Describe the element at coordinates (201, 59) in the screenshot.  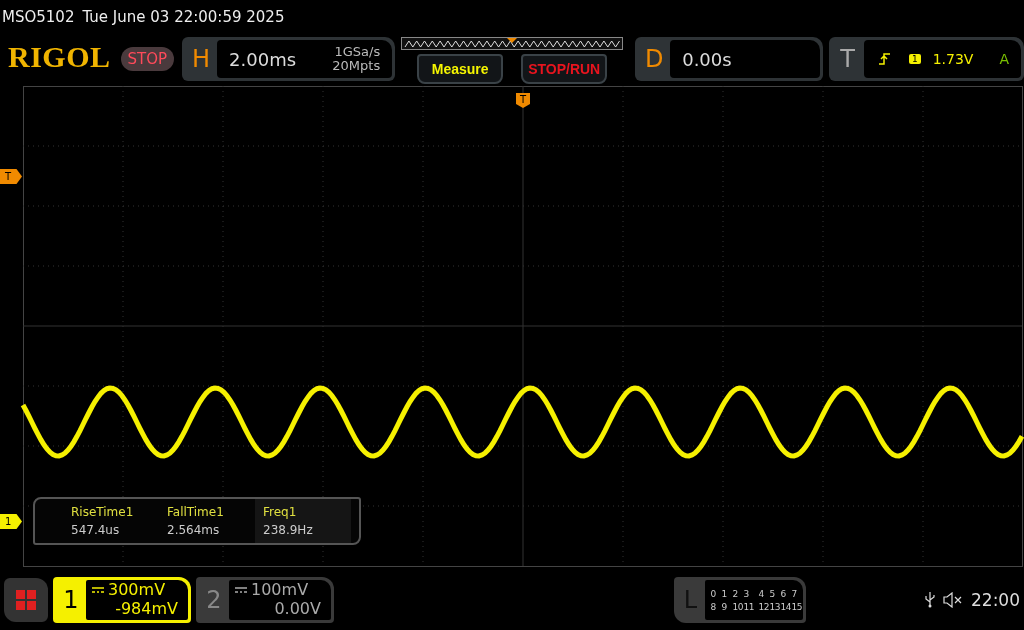
I see `horizontal-label: H` at that location.